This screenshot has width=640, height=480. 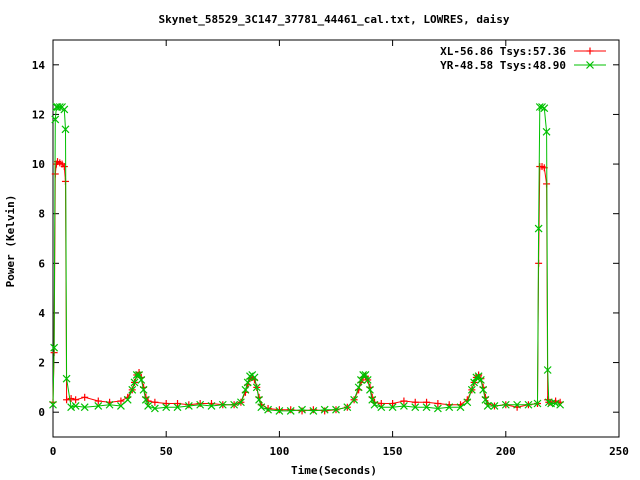 What do you see at coordinates (590, 51) in the screenshot?
I see `legend-marker` at bounding box center [590, 51].